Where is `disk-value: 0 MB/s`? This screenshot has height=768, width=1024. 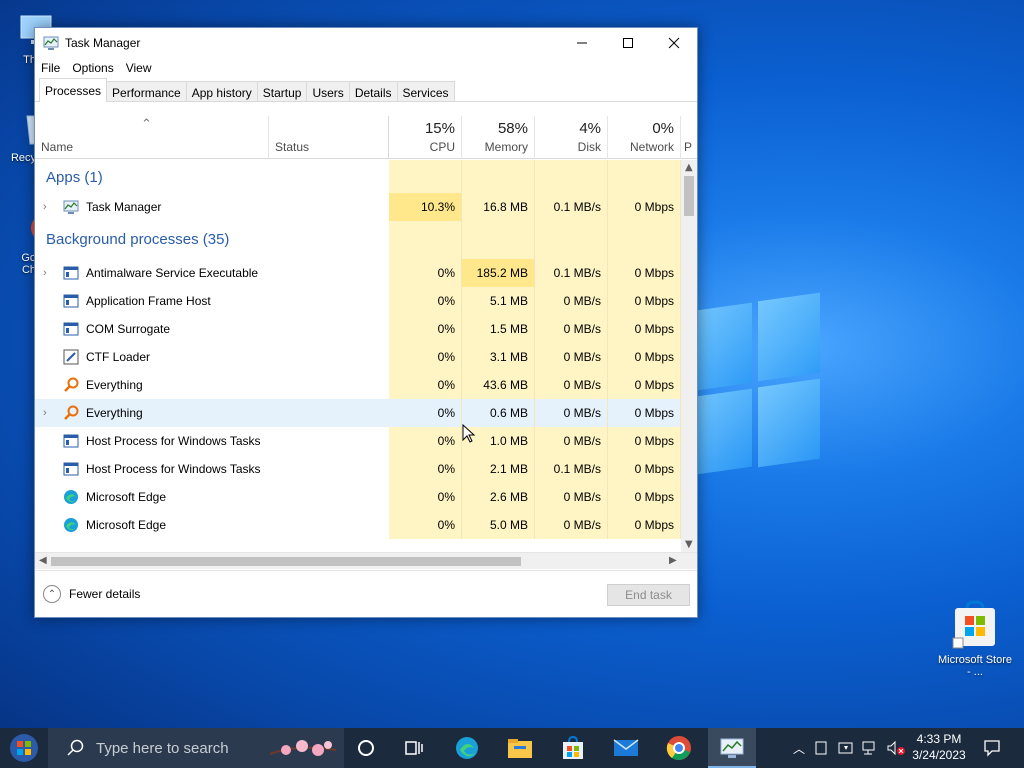 disk-value: 0 MB/s is located at coordinates (571, 413).